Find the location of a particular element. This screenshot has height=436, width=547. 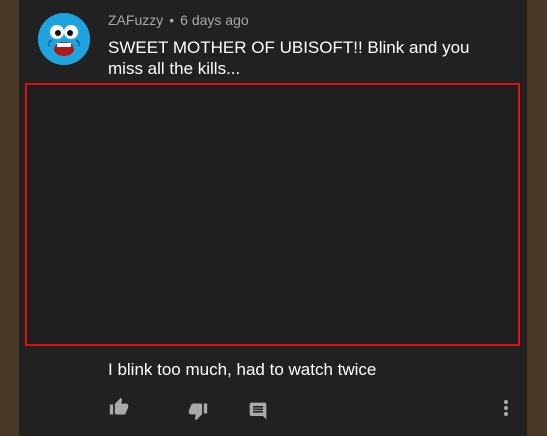

more-options-button is located at coordinates (506, 408).